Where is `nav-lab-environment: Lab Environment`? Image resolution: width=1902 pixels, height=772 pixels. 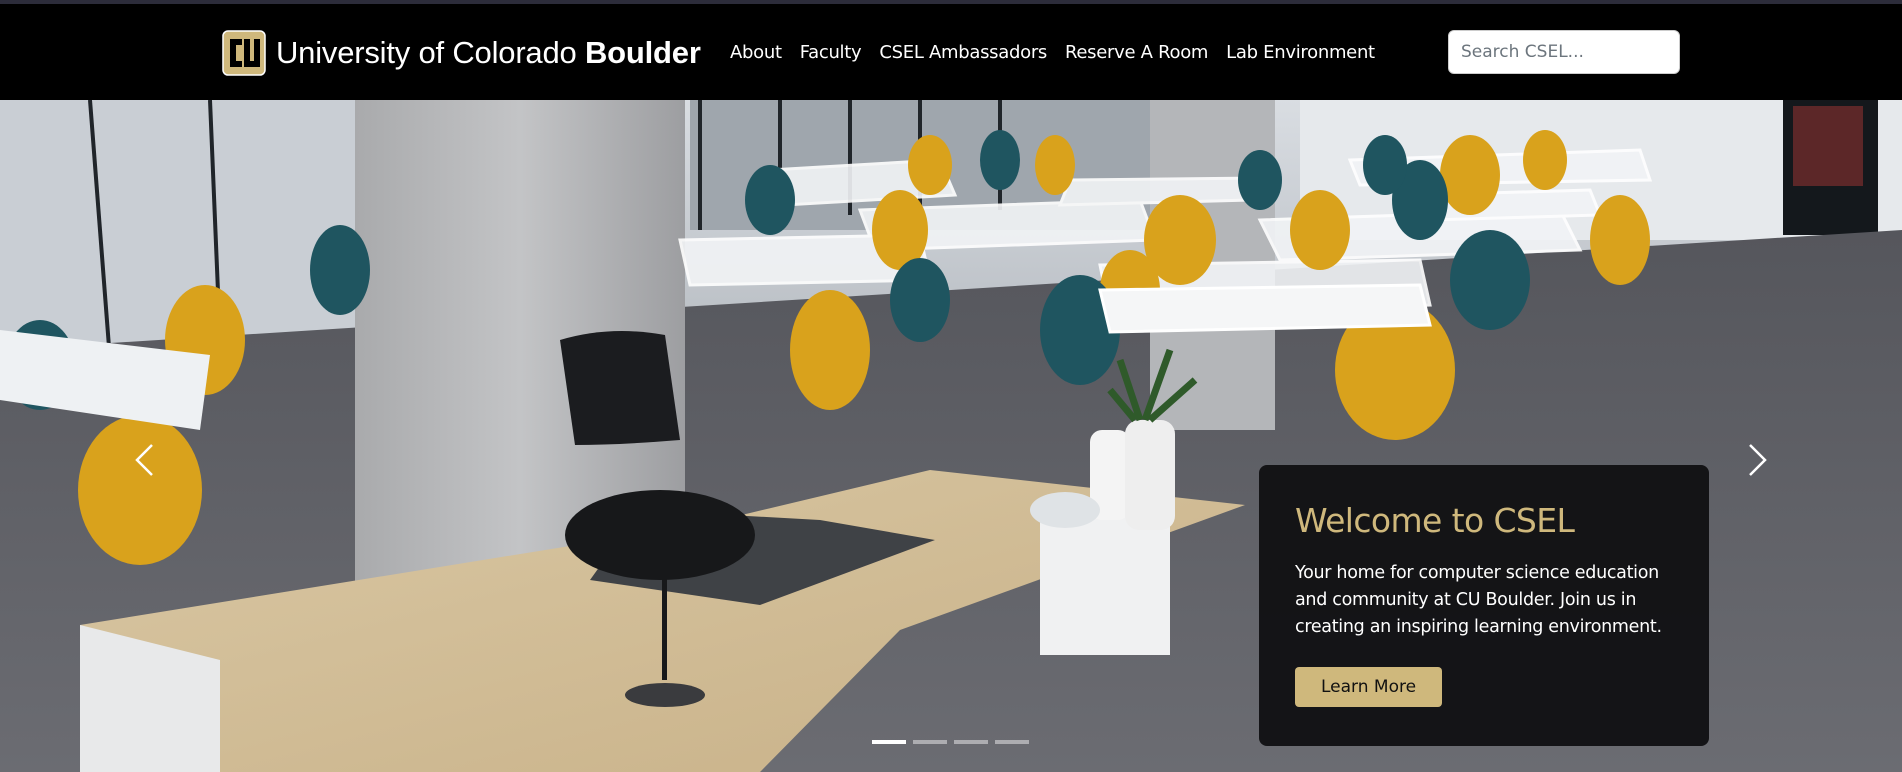
nav-lab-environment: Lab Environment is located at coordinates (1300, 52).